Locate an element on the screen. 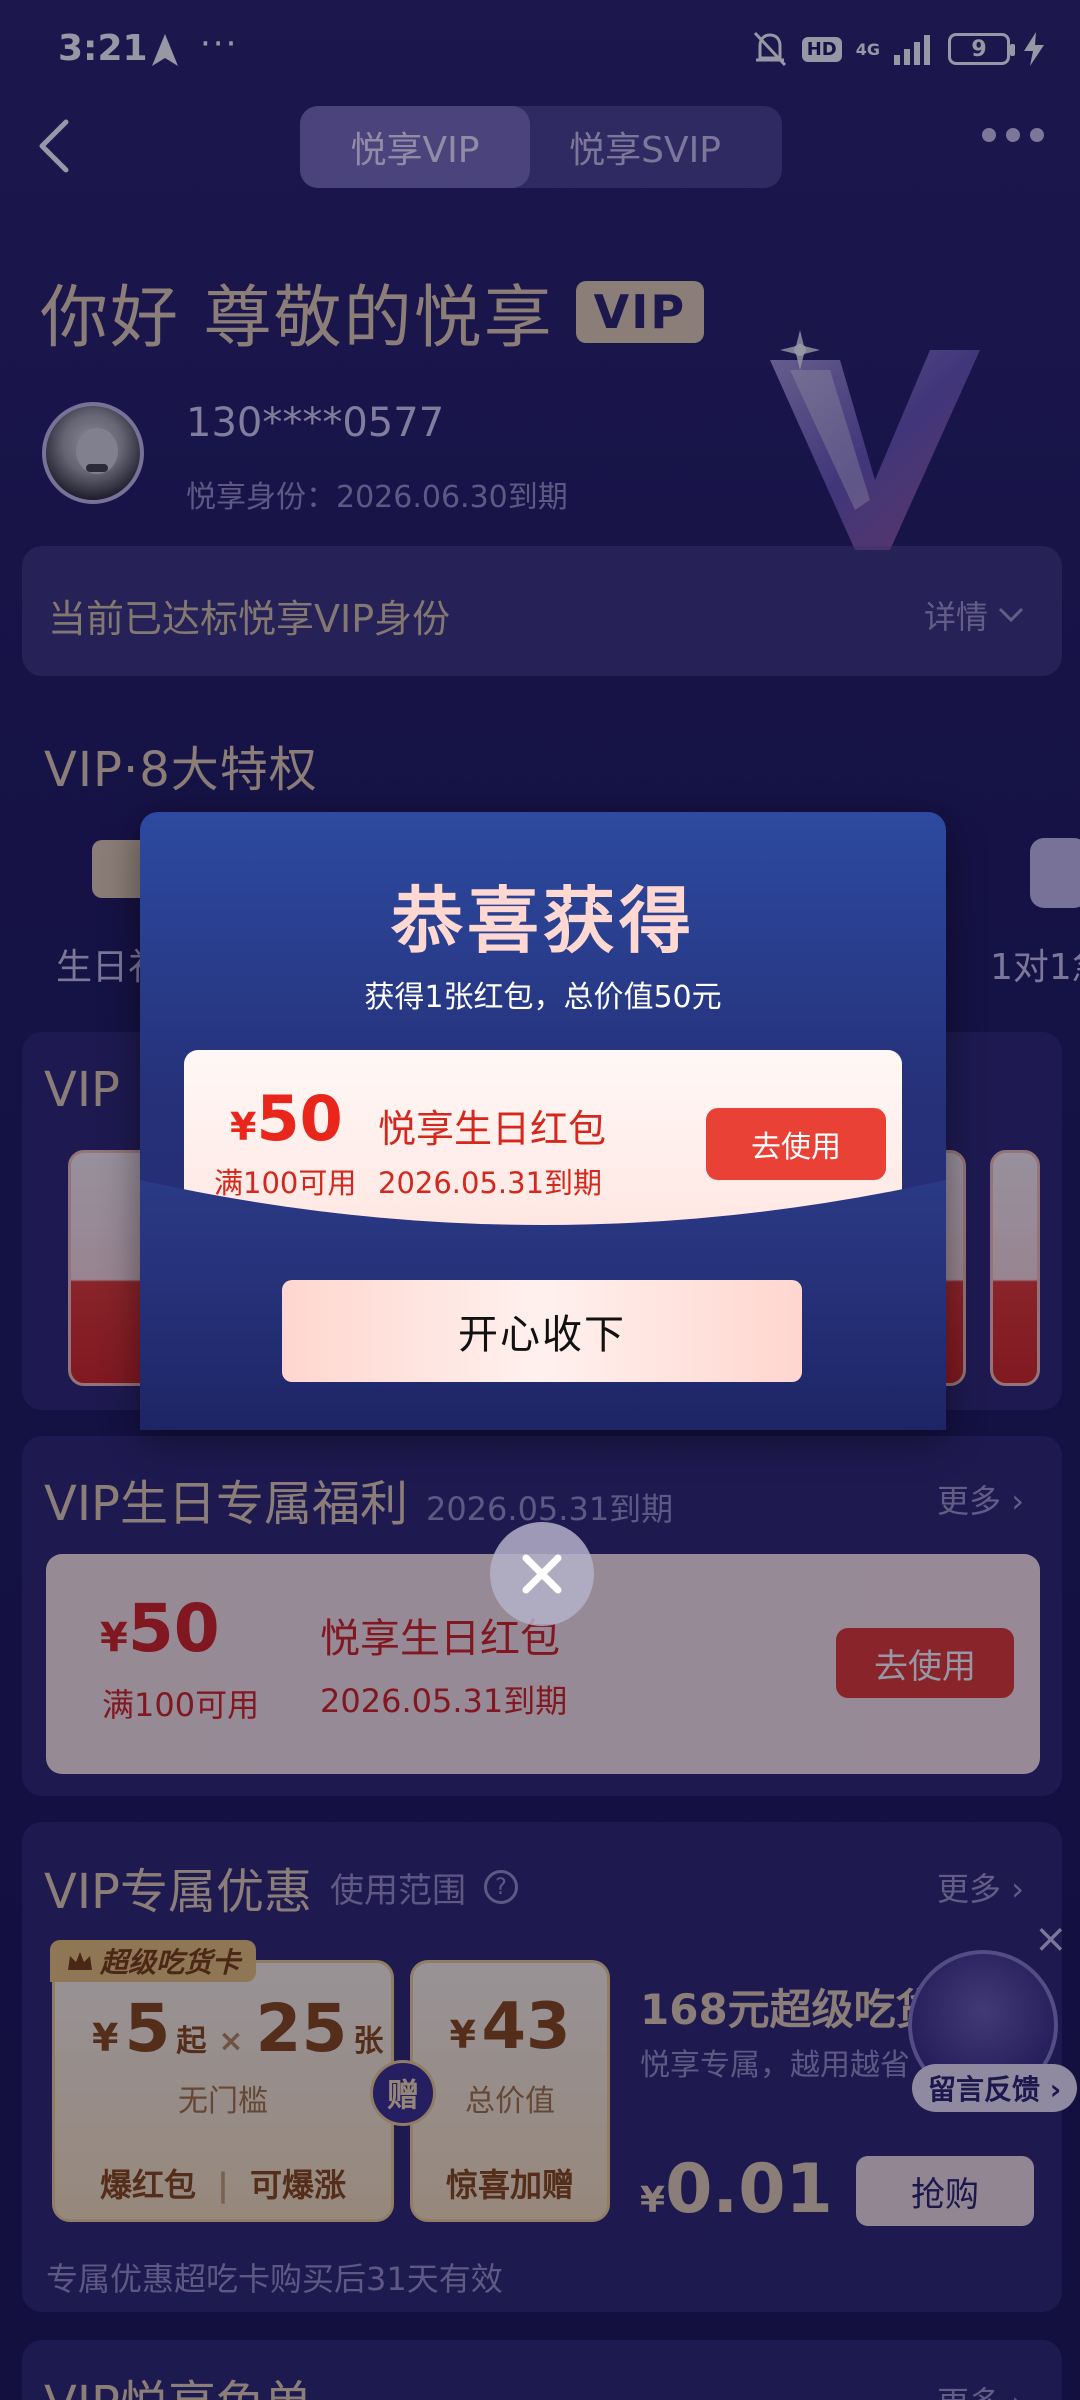  modal-subtitle: 获得1张红包，总价值50元 is located at coordinates (543, 997).